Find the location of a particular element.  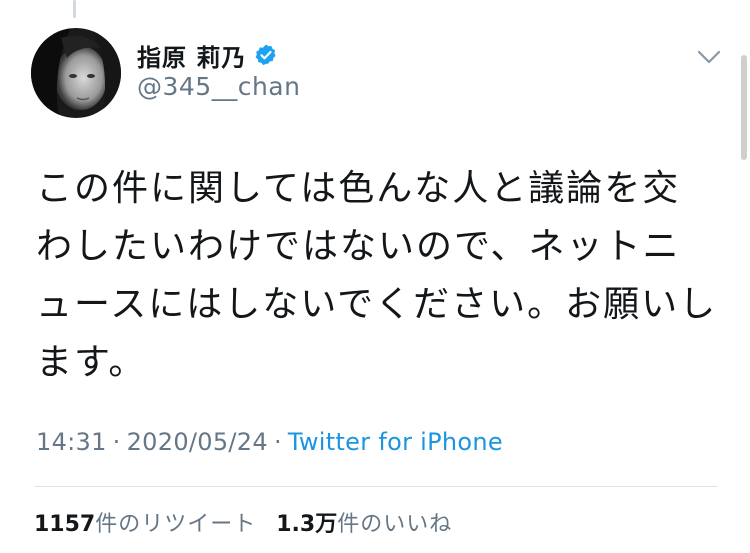

author-handle: @345__chan is located at coordinates (218, 86).